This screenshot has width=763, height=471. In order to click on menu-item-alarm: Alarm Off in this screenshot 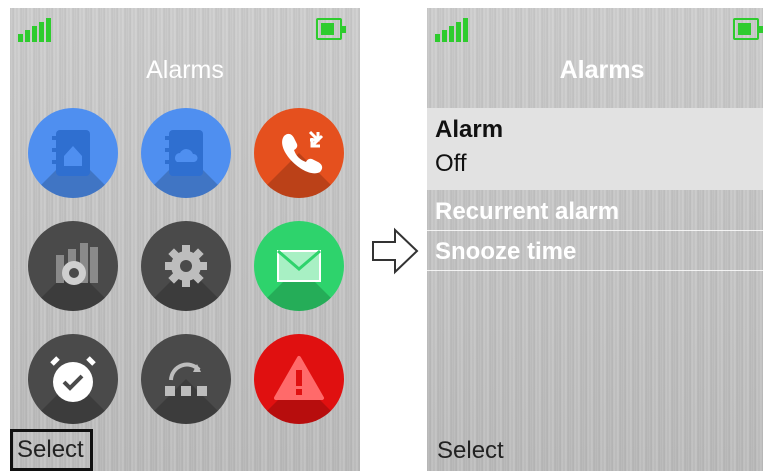, I will do `click(595, 149)`.